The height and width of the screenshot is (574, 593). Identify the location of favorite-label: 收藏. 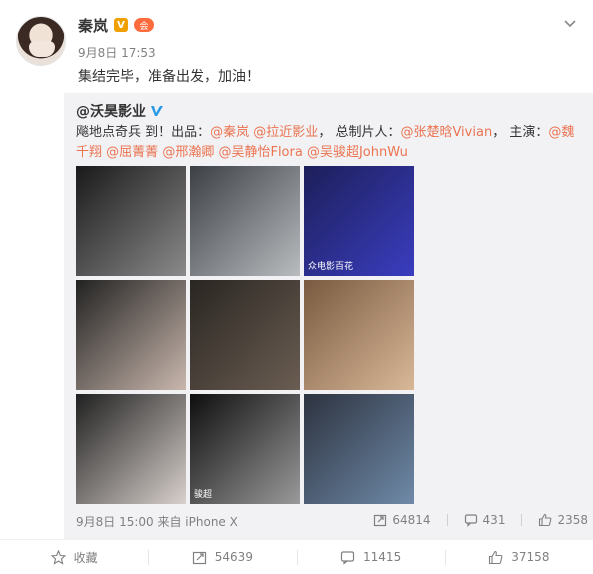
(85, 557).